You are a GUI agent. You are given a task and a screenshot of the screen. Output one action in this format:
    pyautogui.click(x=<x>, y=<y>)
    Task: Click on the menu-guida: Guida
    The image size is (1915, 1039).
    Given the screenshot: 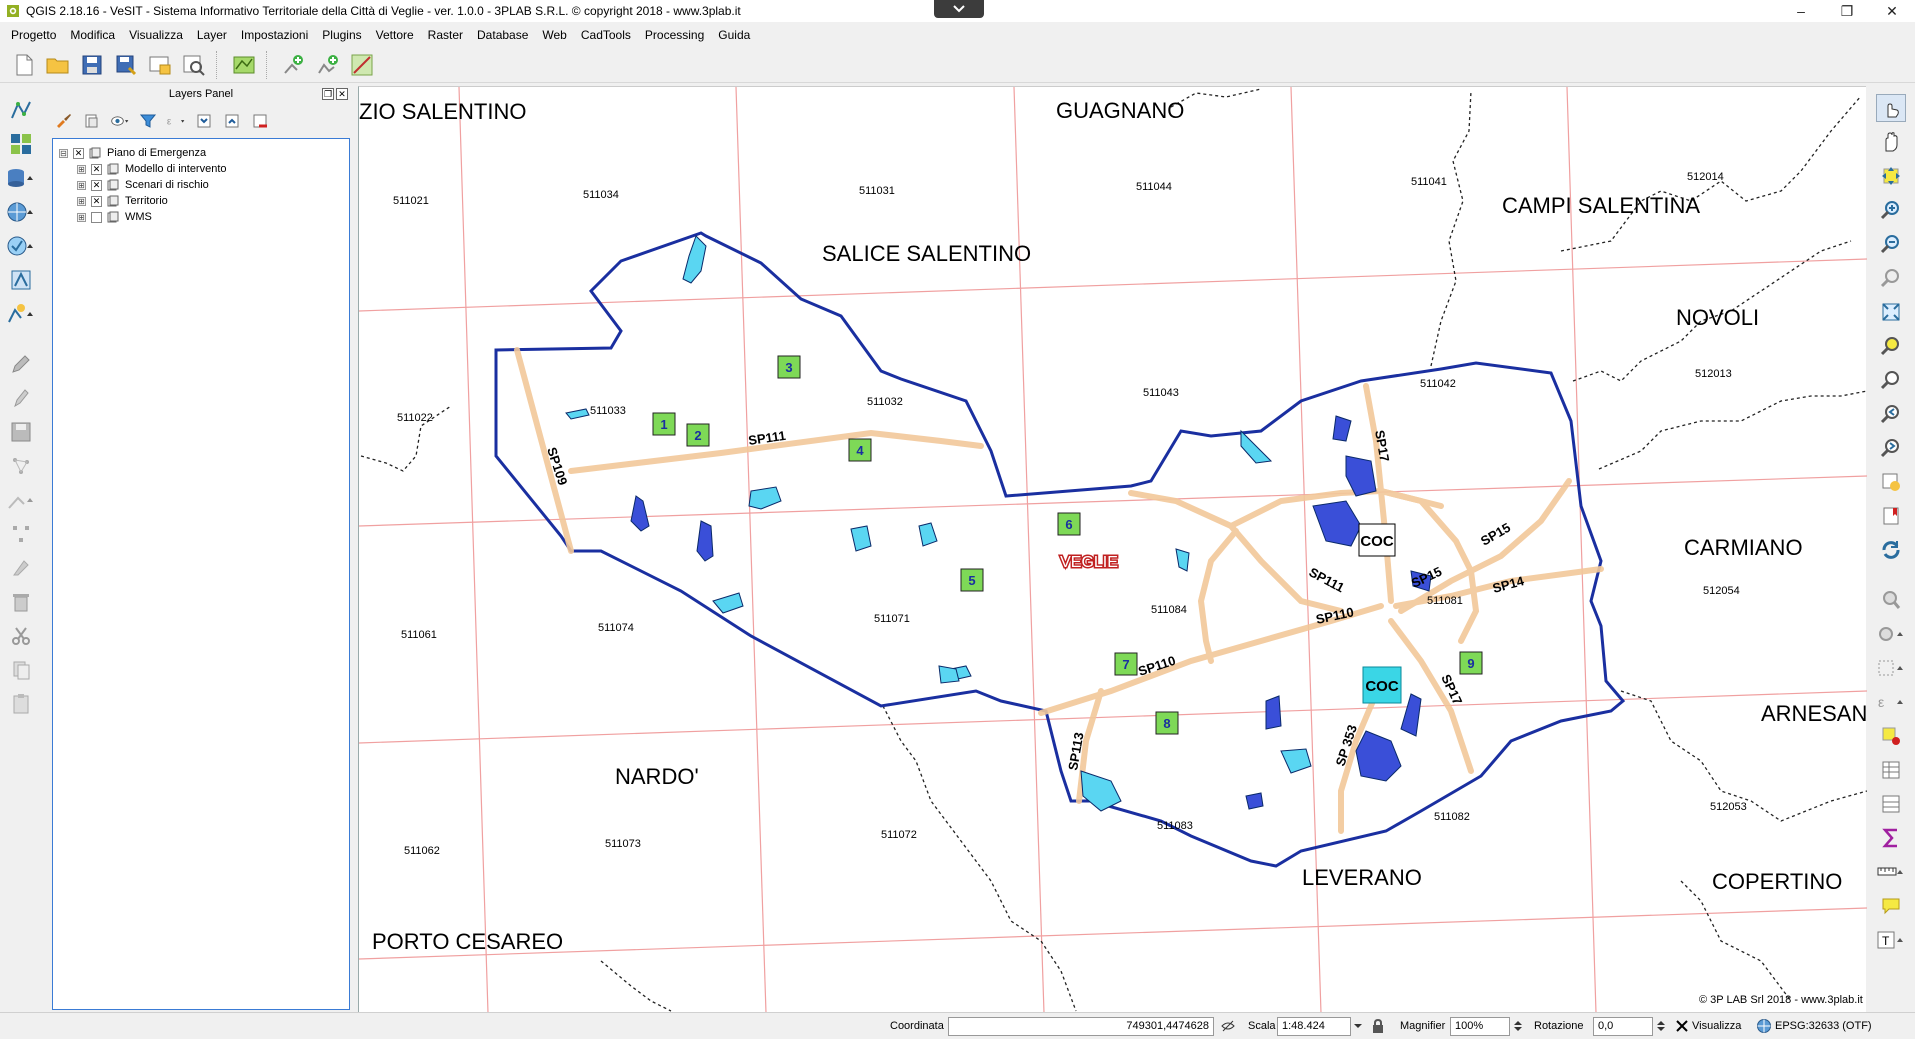 What is the action you would take?
    pyautogui.click(x=734, y=35)
    